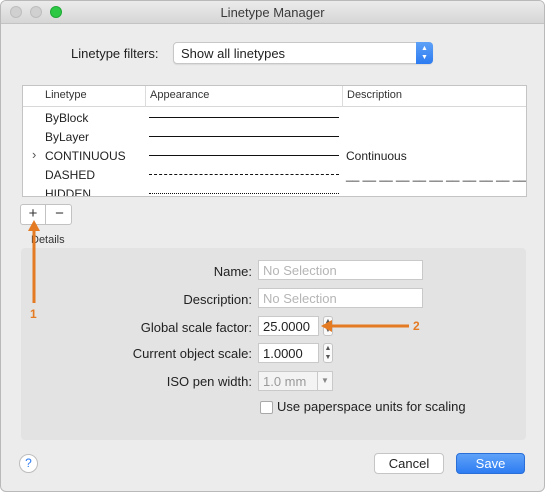 Image resolution: width=545 pixels, height=492 pixels. What do you see at coordinates (490, 463) in the screenshot?
I see `save-button: Save` at bounding box center [490, 463].